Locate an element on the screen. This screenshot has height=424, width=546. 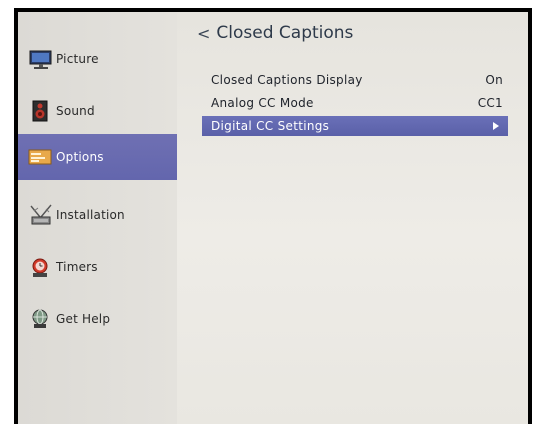
sidebar-item-get-help: Get Help is located at coordinates (97, 319).